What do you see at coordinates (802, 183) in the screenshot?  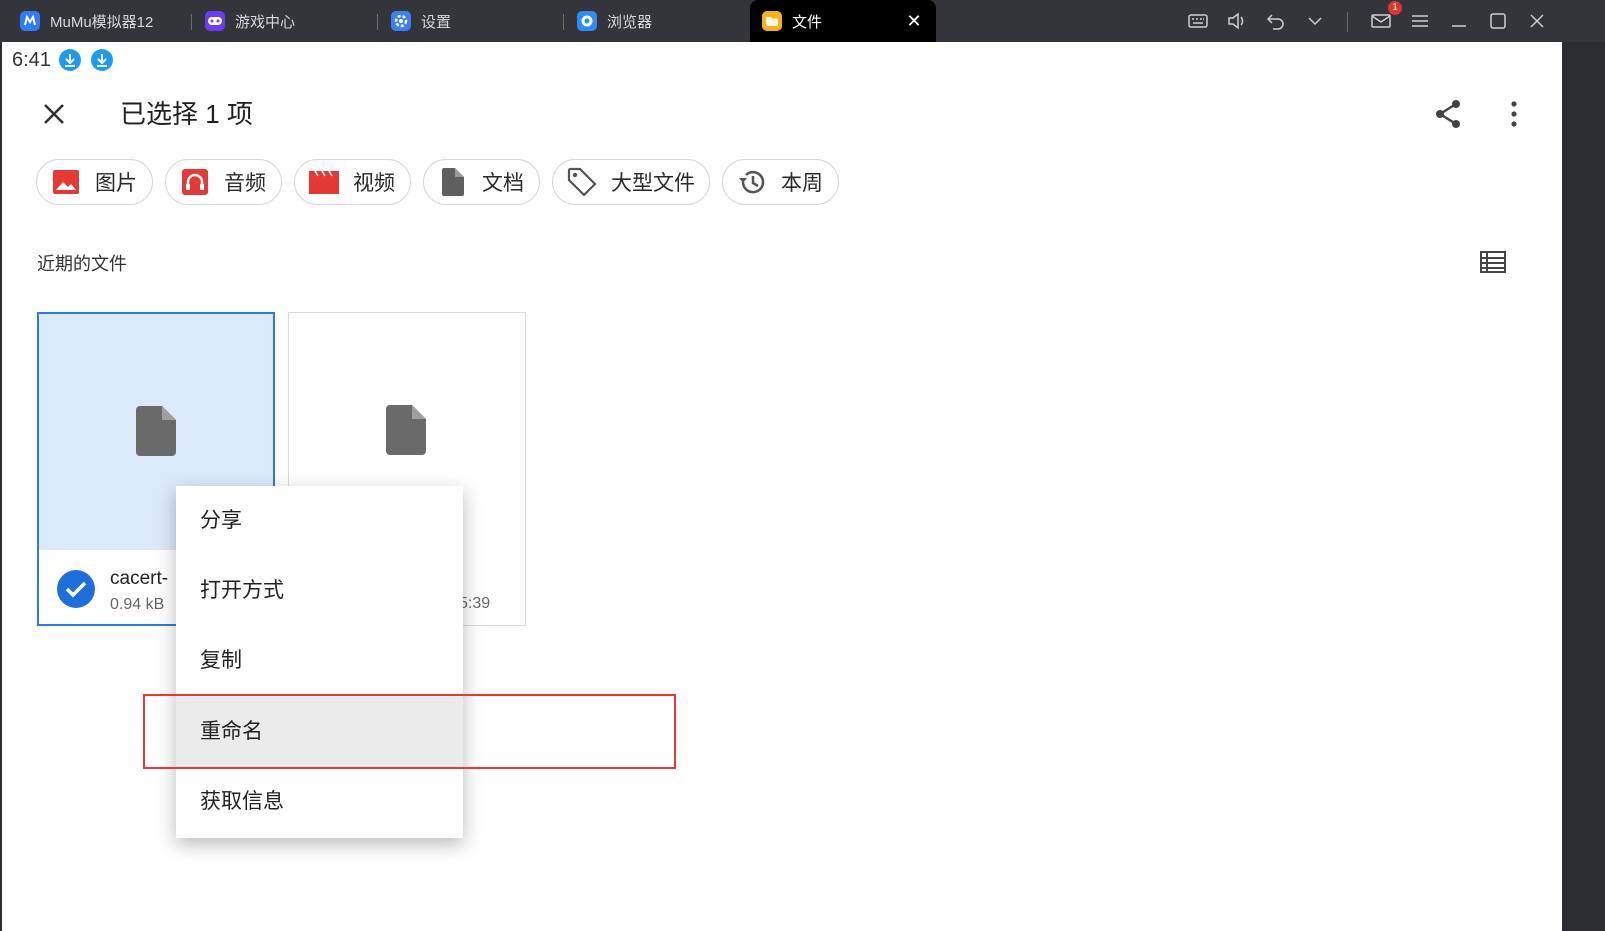 I see `chip-label: 本周` at bounding box center [802, 183].